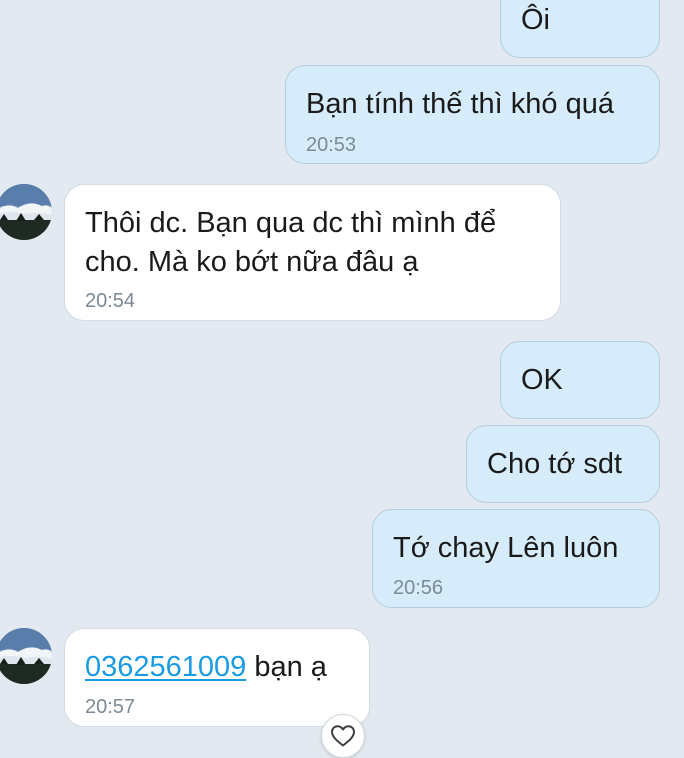 The width and height of the screenshot is (684, 758). I want to click on message-bubble-outgoing: Bạn tính thế thì khó quá 20:53, so click(472, 114).